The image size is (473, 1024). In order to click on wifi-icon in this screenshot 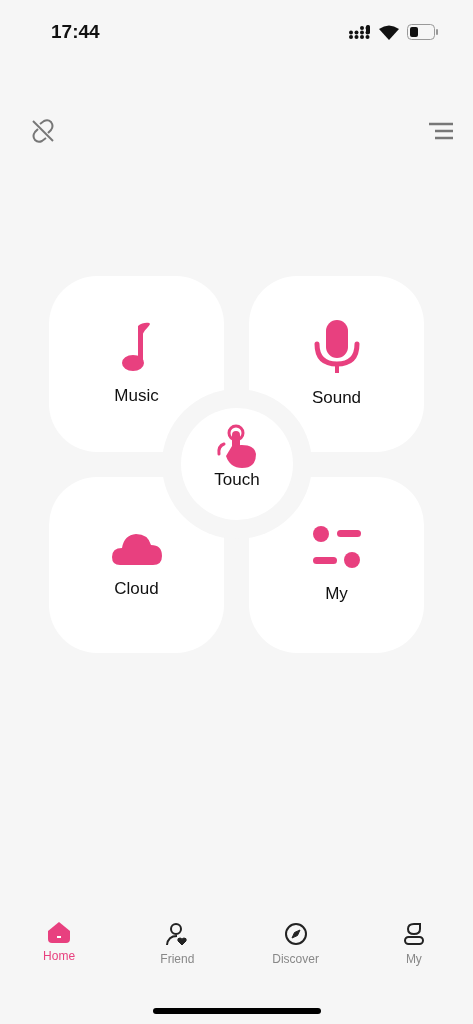, I will do `click(389, 32)`.